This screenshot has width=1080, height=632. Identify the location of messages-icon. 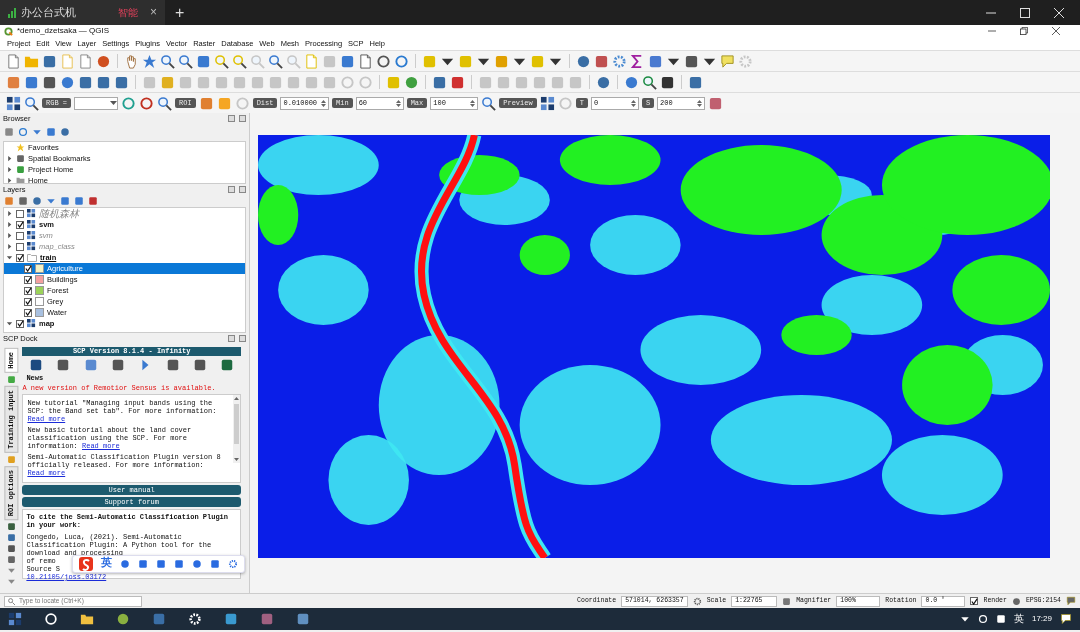
(1071, 601).